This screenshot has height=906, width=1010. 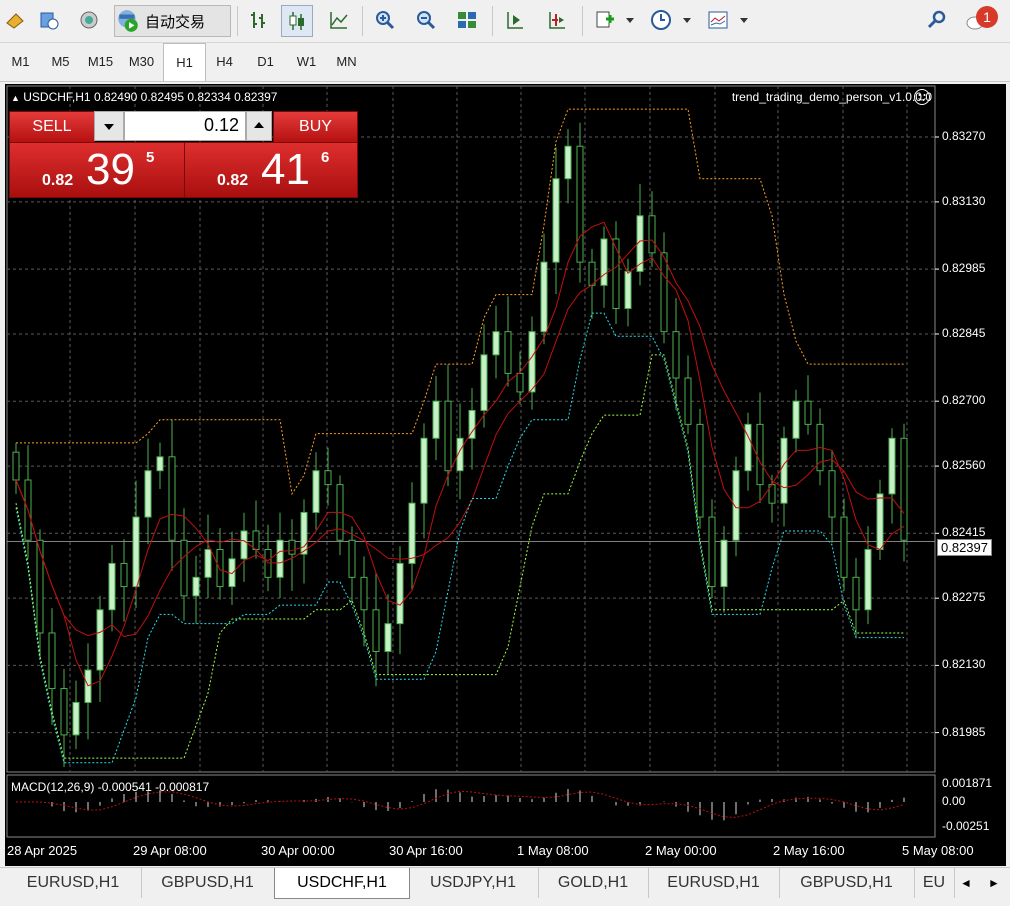 What do you see at coordinates (259, 20) in the screenshot?
I see `bar-chart-icon` at bounding box center [259, 20].